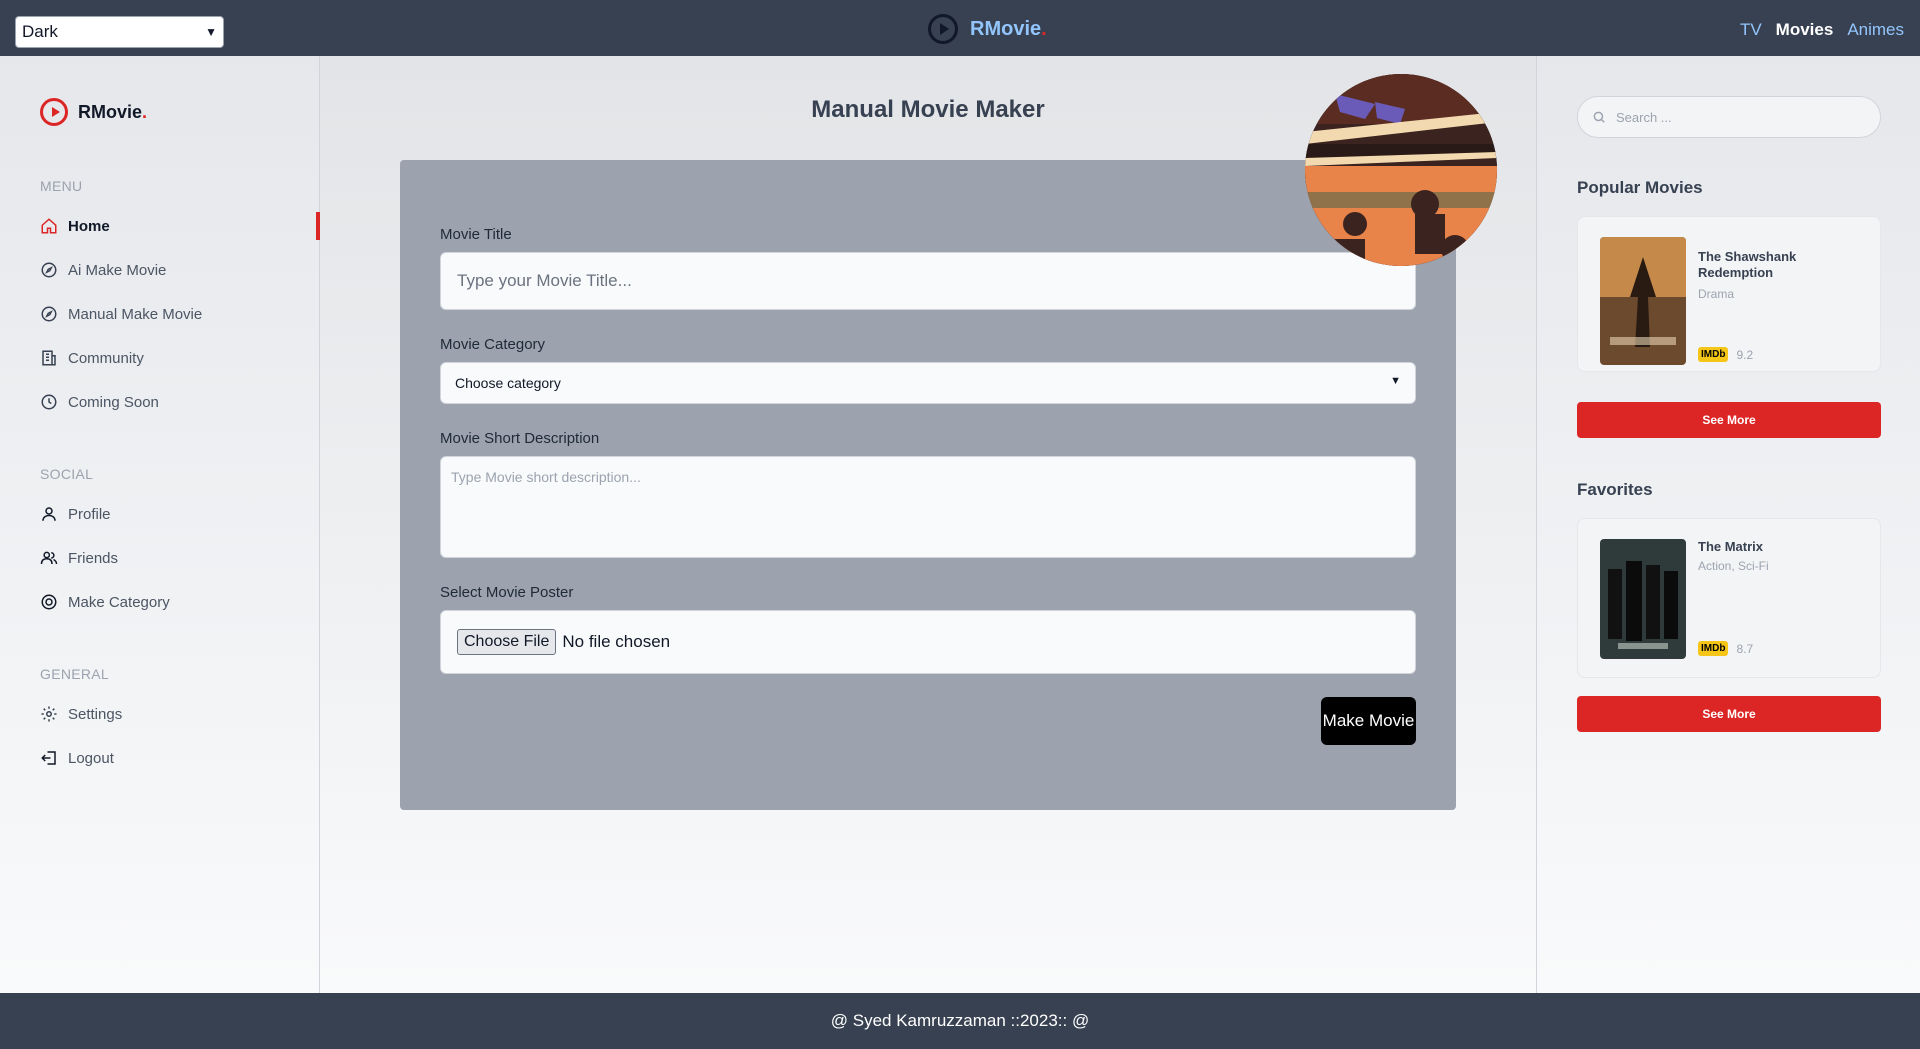  Describe the element at coordinates (1729, 598) in the screenshot. I see `favorite-movie-card: The Matrix Action, Sci-Fi IMDb 8.7` at that location.